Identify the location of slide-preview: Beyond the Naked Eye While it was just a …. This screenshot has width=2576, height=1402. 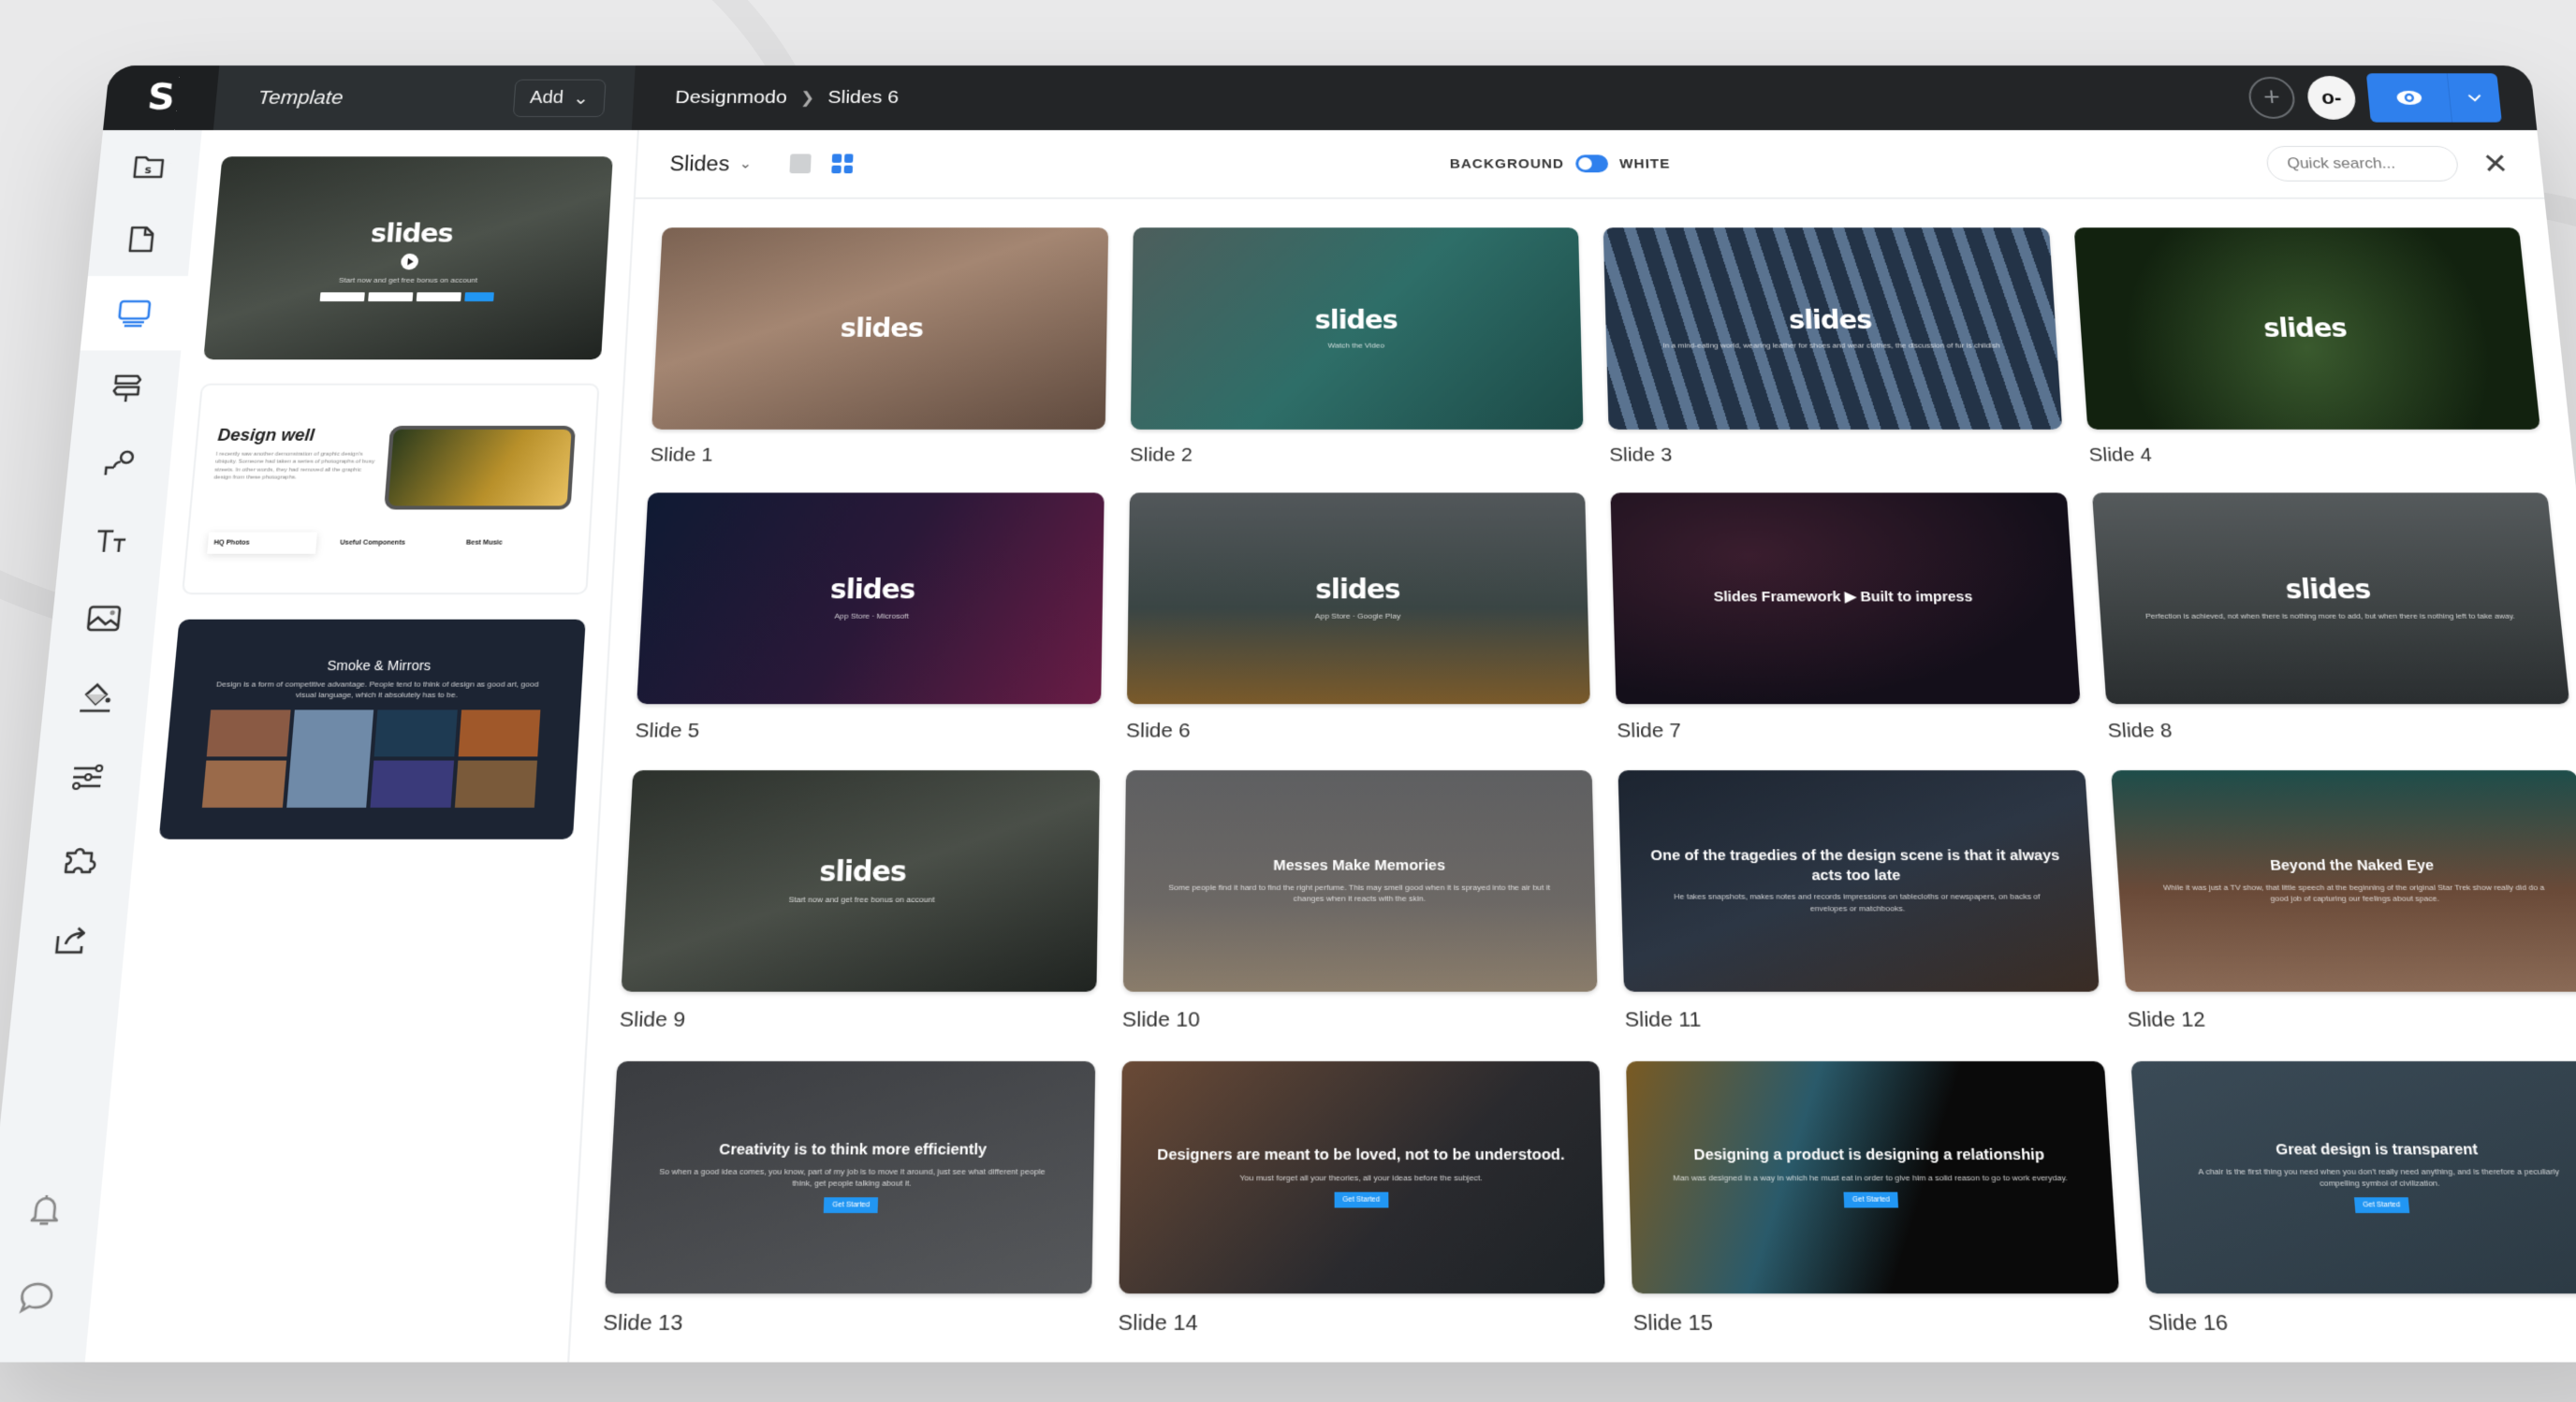
(2343, 881).